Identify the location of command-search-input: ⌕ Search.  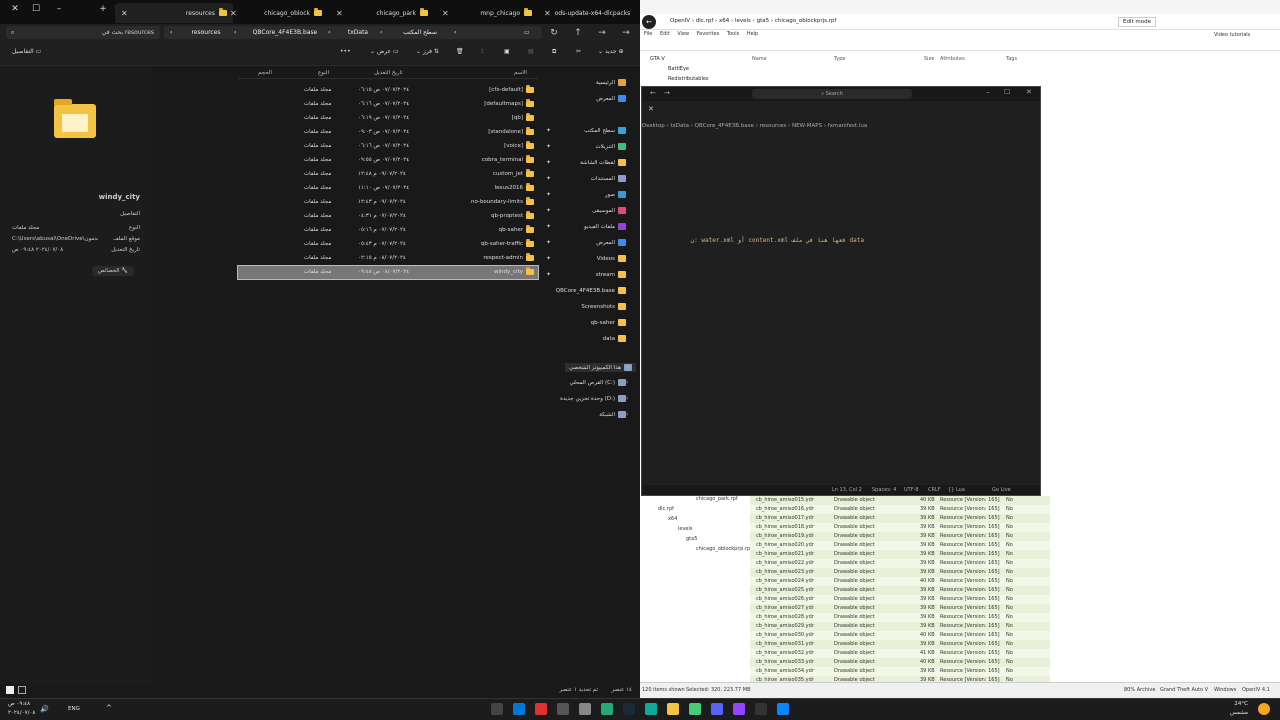
(832, 94).